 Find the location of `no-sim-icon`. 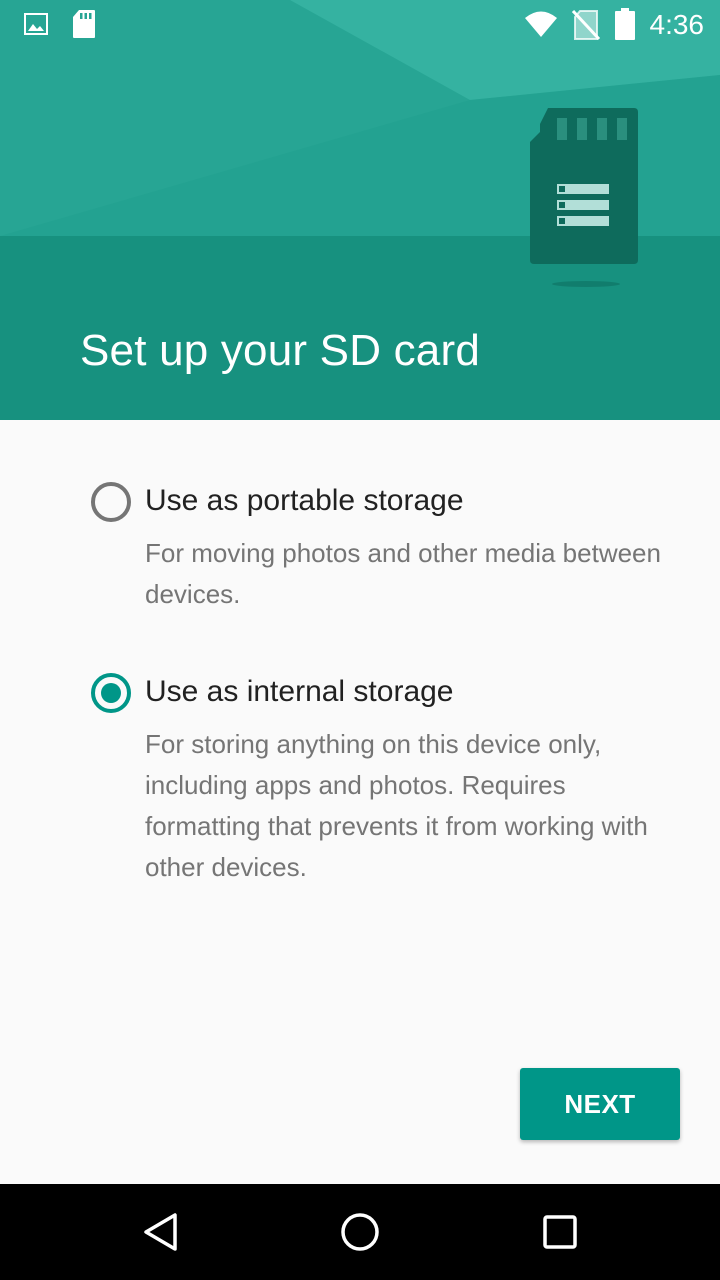

no-sim-icon is located at coordinates (586, 25).